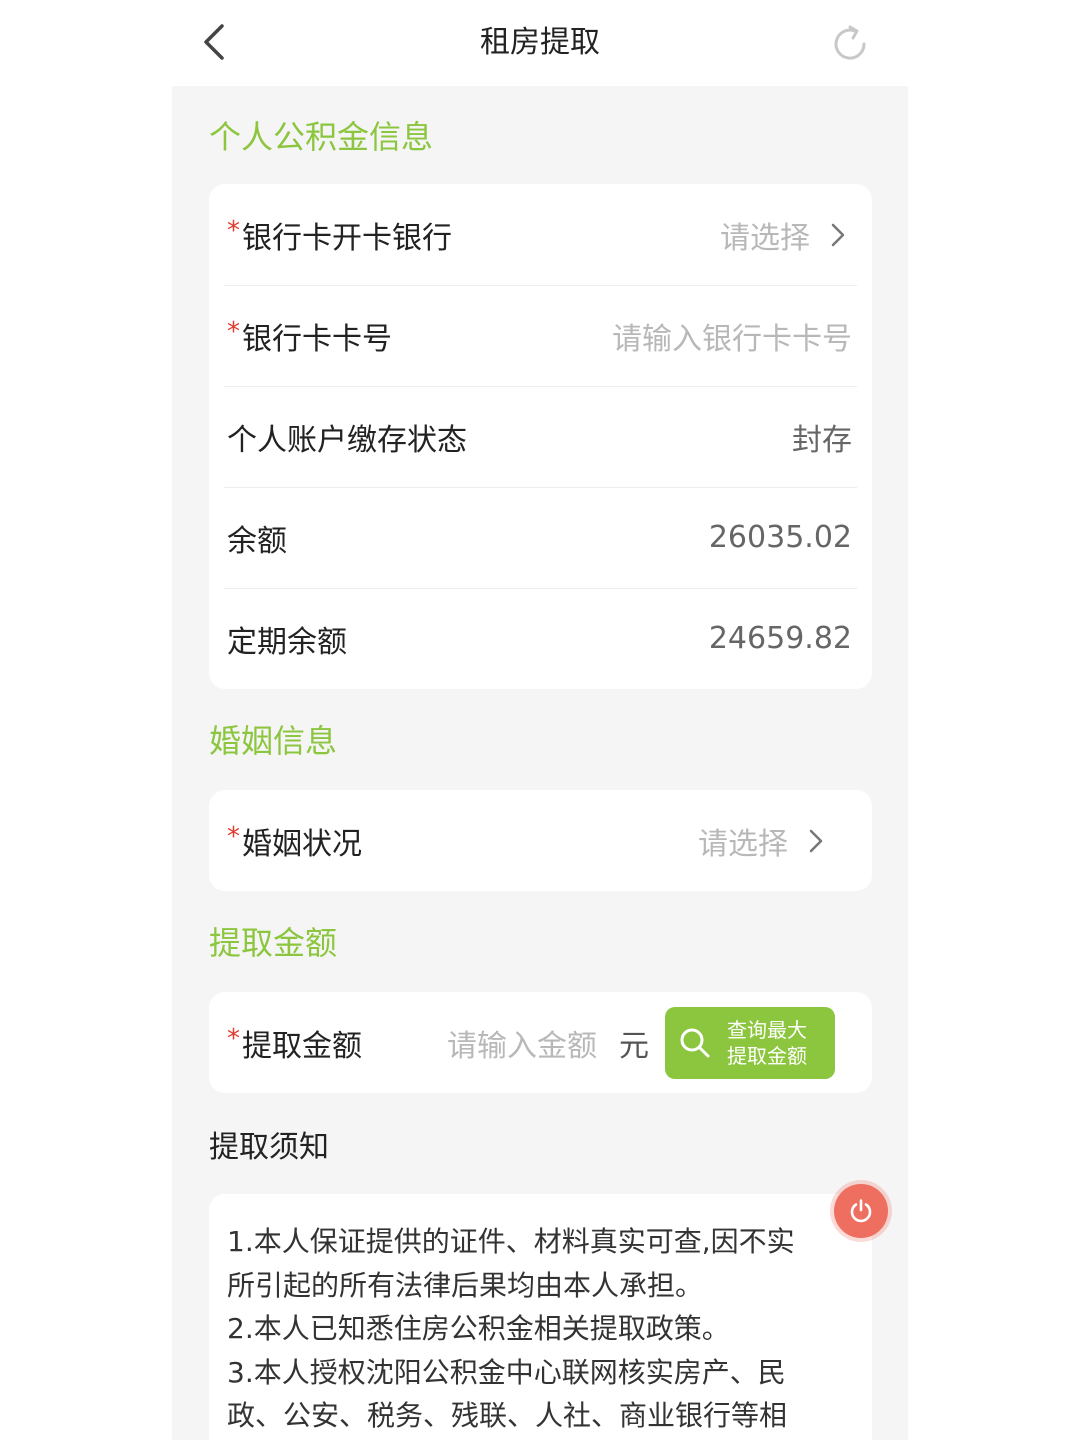 This screenshot has height=1454, width=1080. What do you see at coordinates (767, 1056) in the screenshot?
I see `query-label-line2: 提取金额` at bounding box center [767, 1056].